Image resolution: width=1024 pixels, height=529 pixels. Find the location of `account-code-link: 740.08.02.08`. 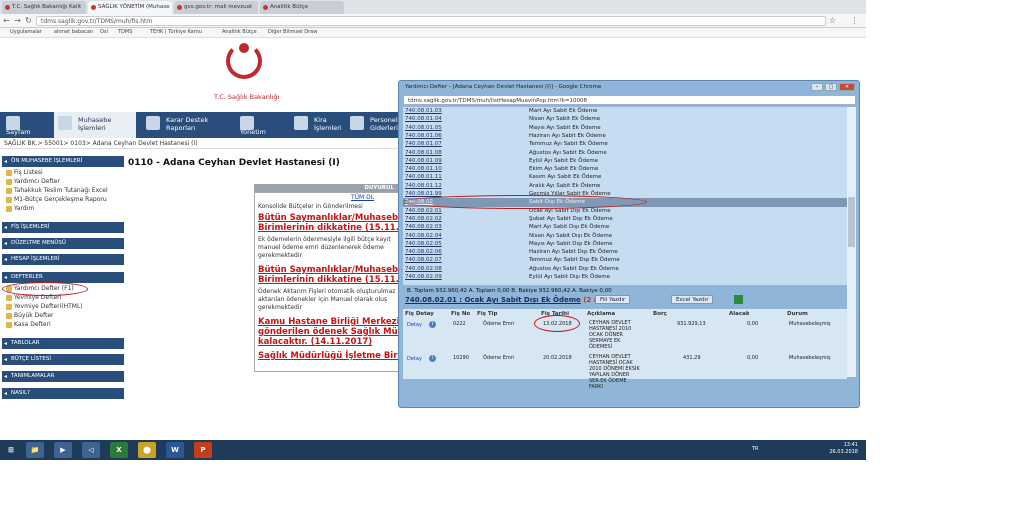

account-code-link: 740.08.02.08 is located at coordinates (423, 269).